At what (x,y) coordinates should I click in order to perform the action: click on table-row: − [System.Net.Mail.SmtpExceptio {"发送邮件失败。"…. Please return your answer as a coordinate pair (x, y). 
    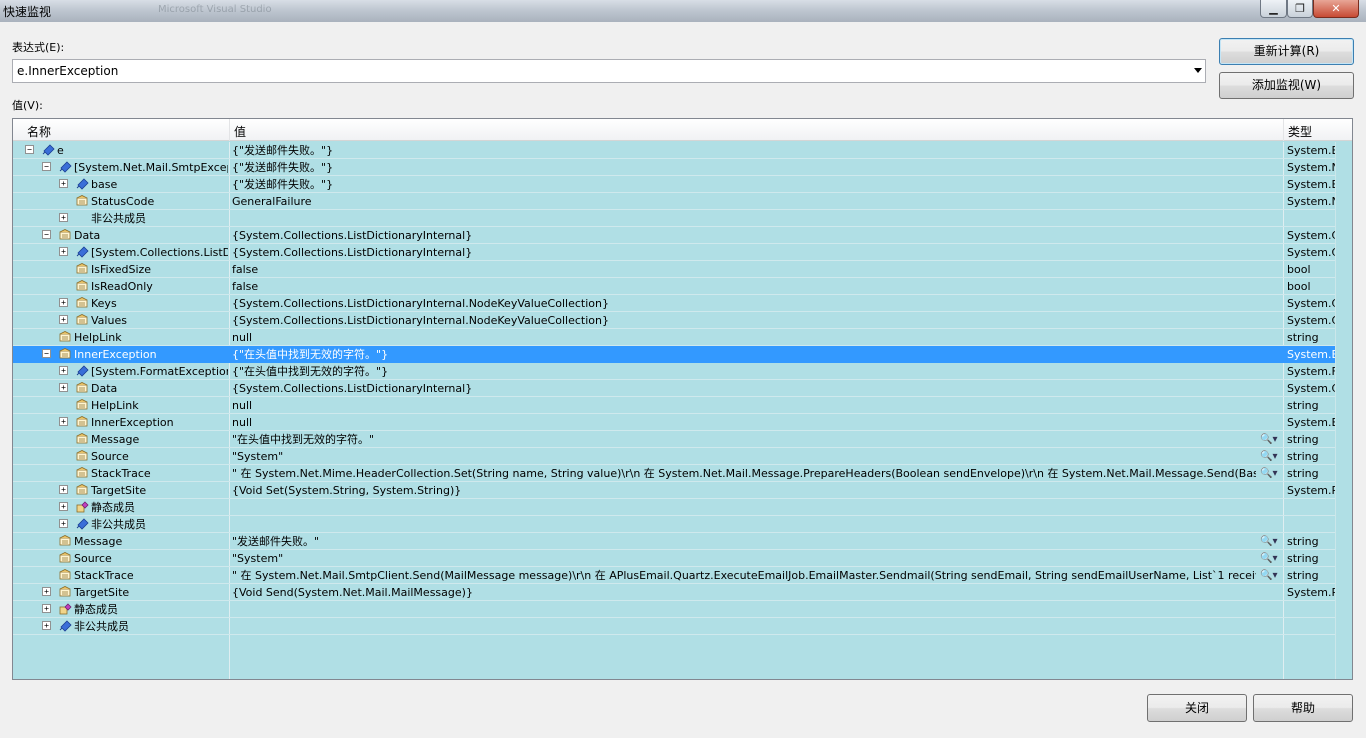
    Looking at the image, I should click on (674, 167).